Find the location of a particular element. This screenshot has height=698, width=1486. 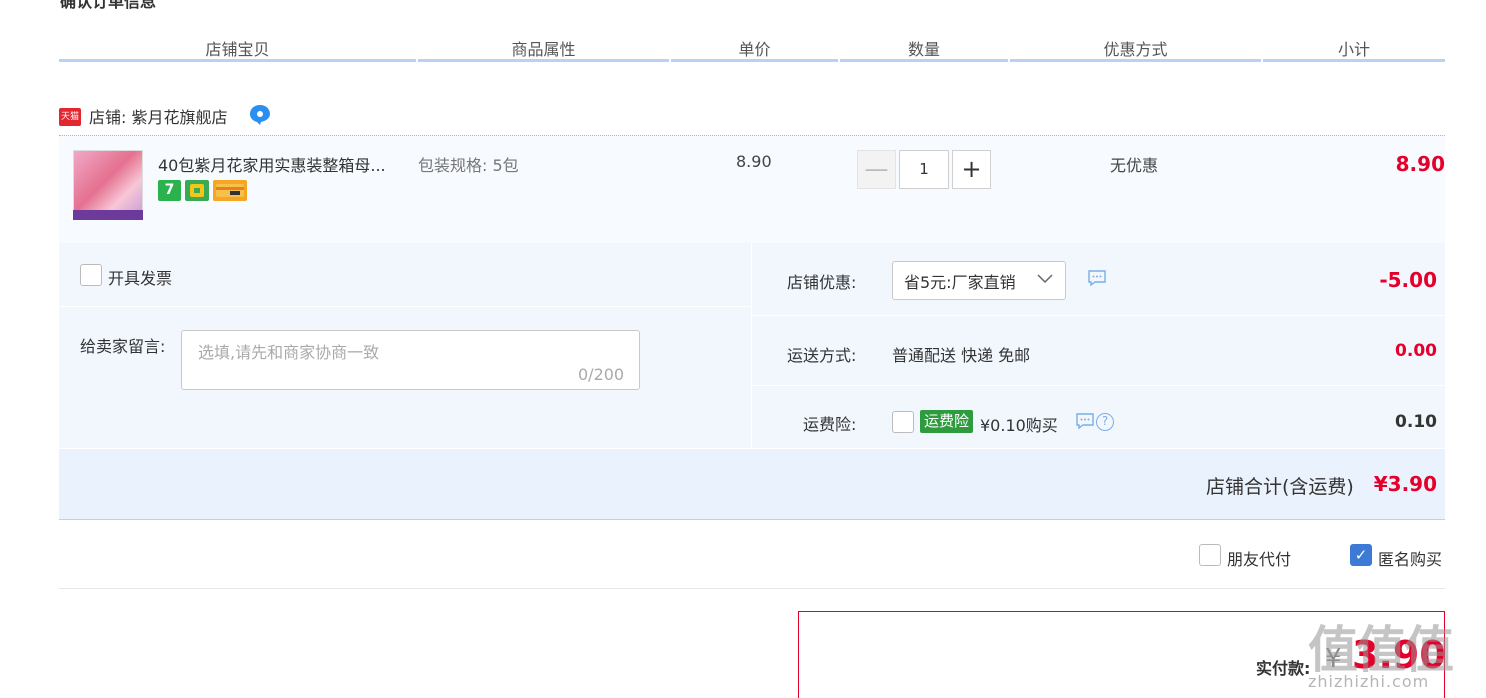

col-header-subtotal: 小计 is located at coordinates (1354, 49).